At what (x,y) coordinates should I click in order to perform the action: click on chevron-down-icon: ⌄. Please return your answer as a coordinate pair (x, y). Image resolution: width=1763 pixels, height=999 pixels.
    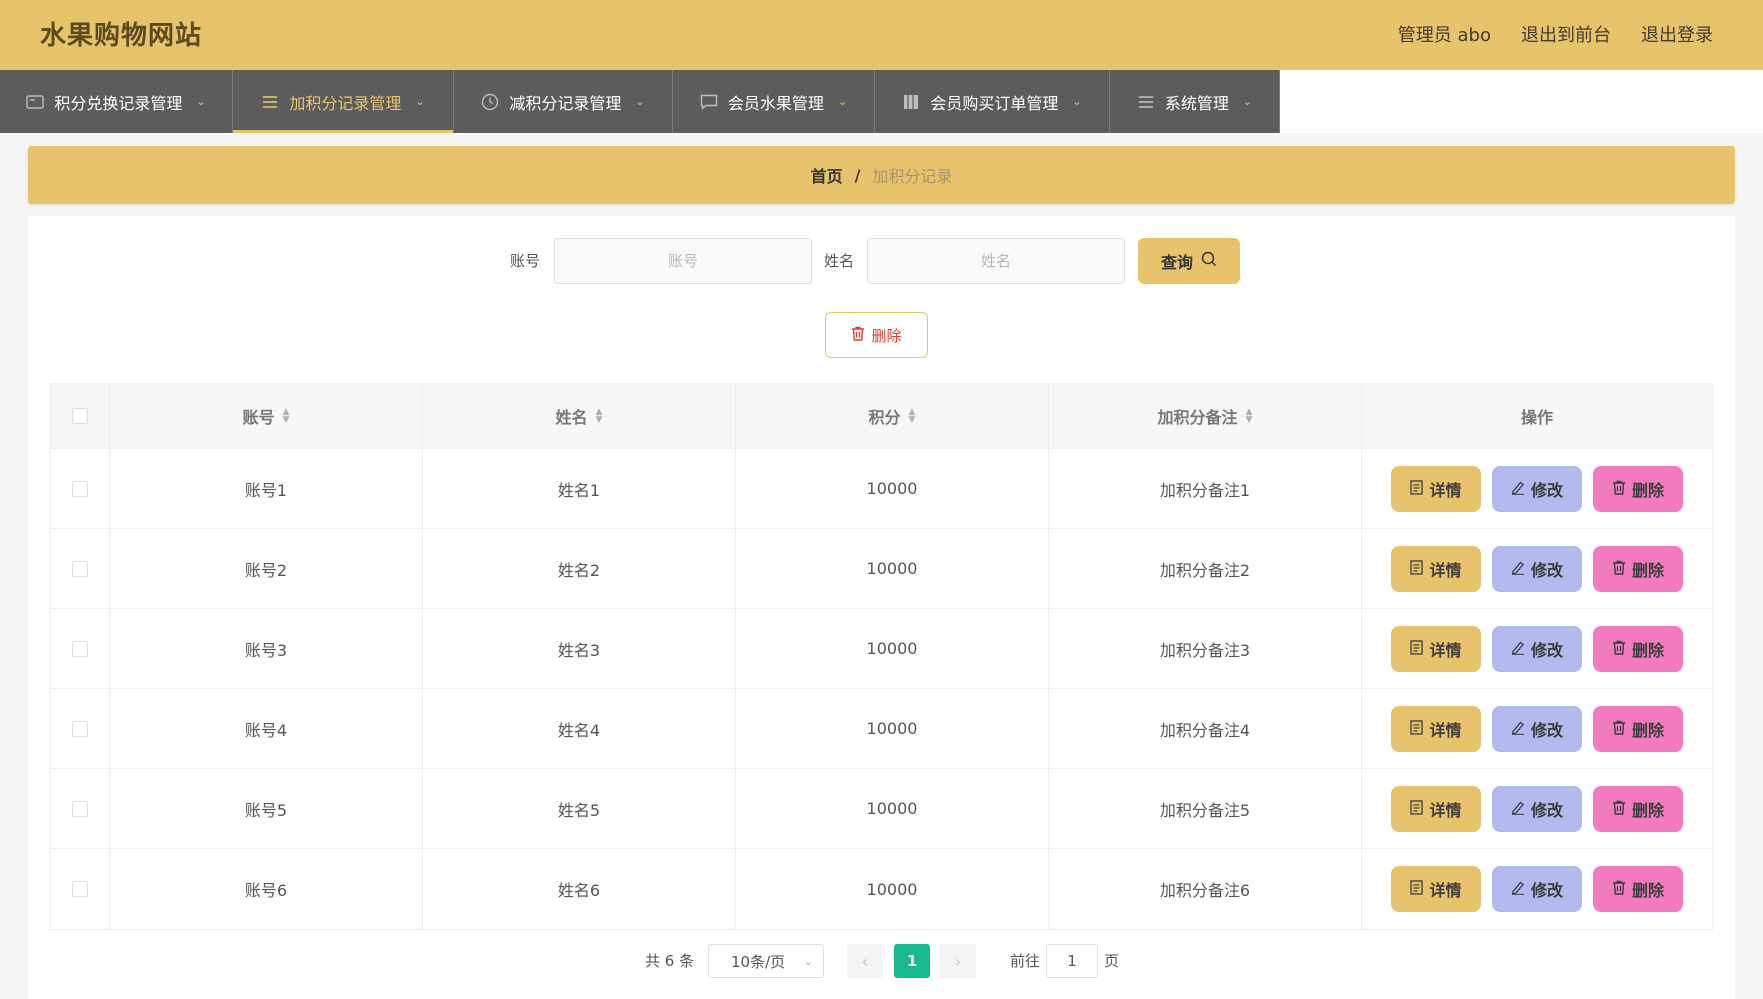
    Looking at the image, I should click on (1247, 101).